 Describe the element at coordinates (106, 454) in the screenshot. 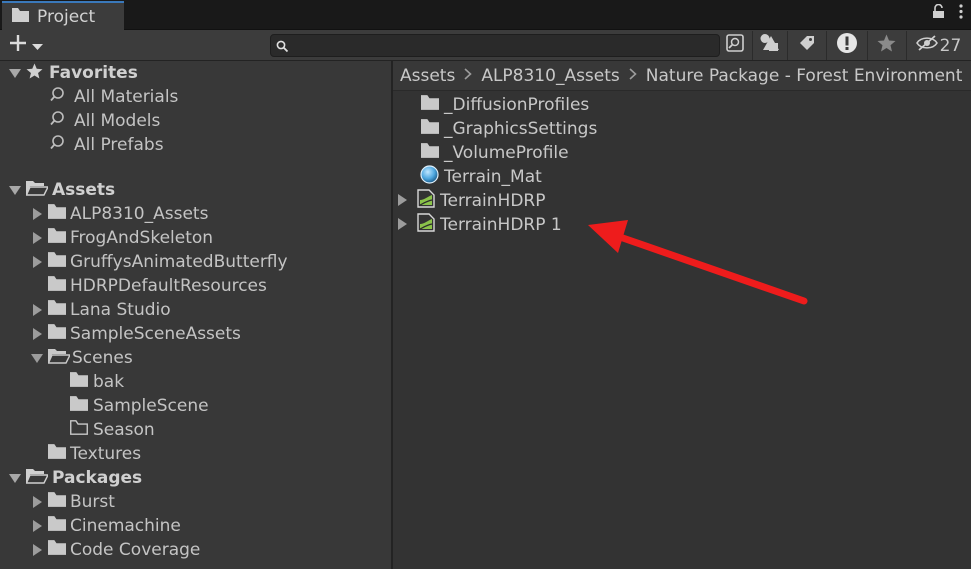

I see `tree-label: Textures` at that location.